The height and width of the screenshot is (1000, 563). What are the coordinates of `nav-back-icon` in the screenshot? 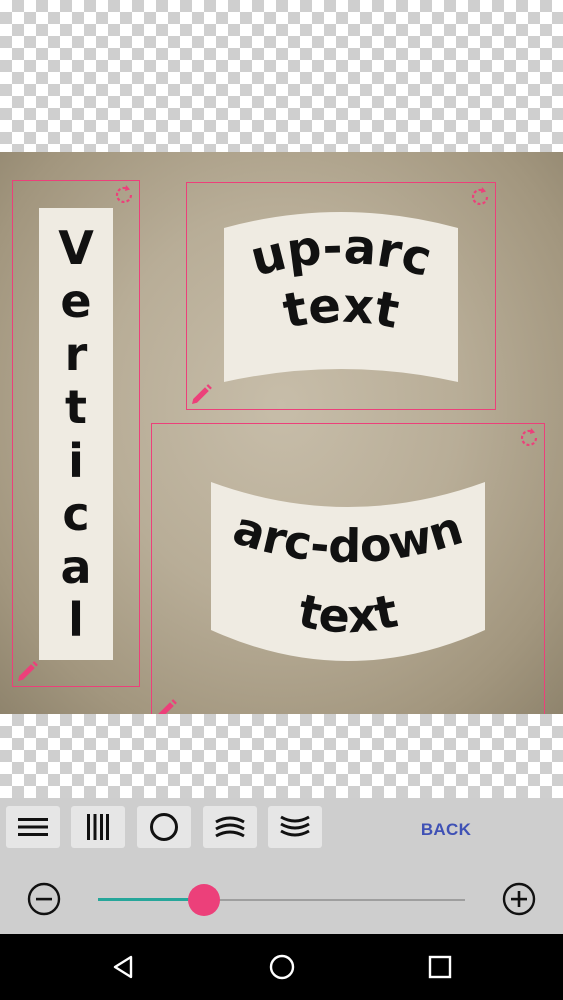 It's located at (124, 967).